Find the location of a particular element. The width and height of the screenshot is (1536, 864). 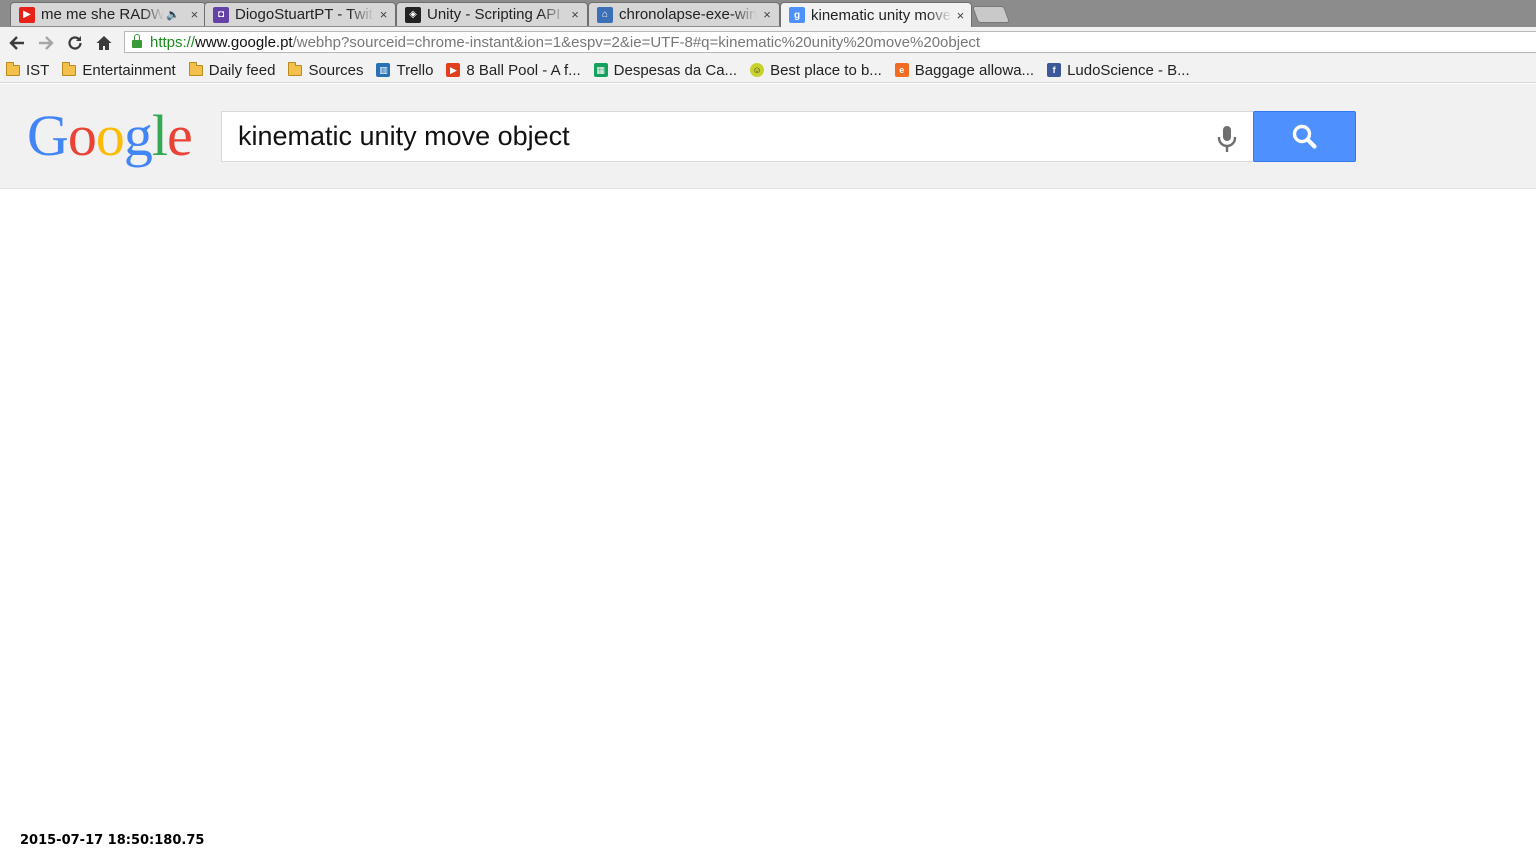

tab-youtube: ▶ me me she RADWIMPS 🔈 × is located at coordinates (108, 14).